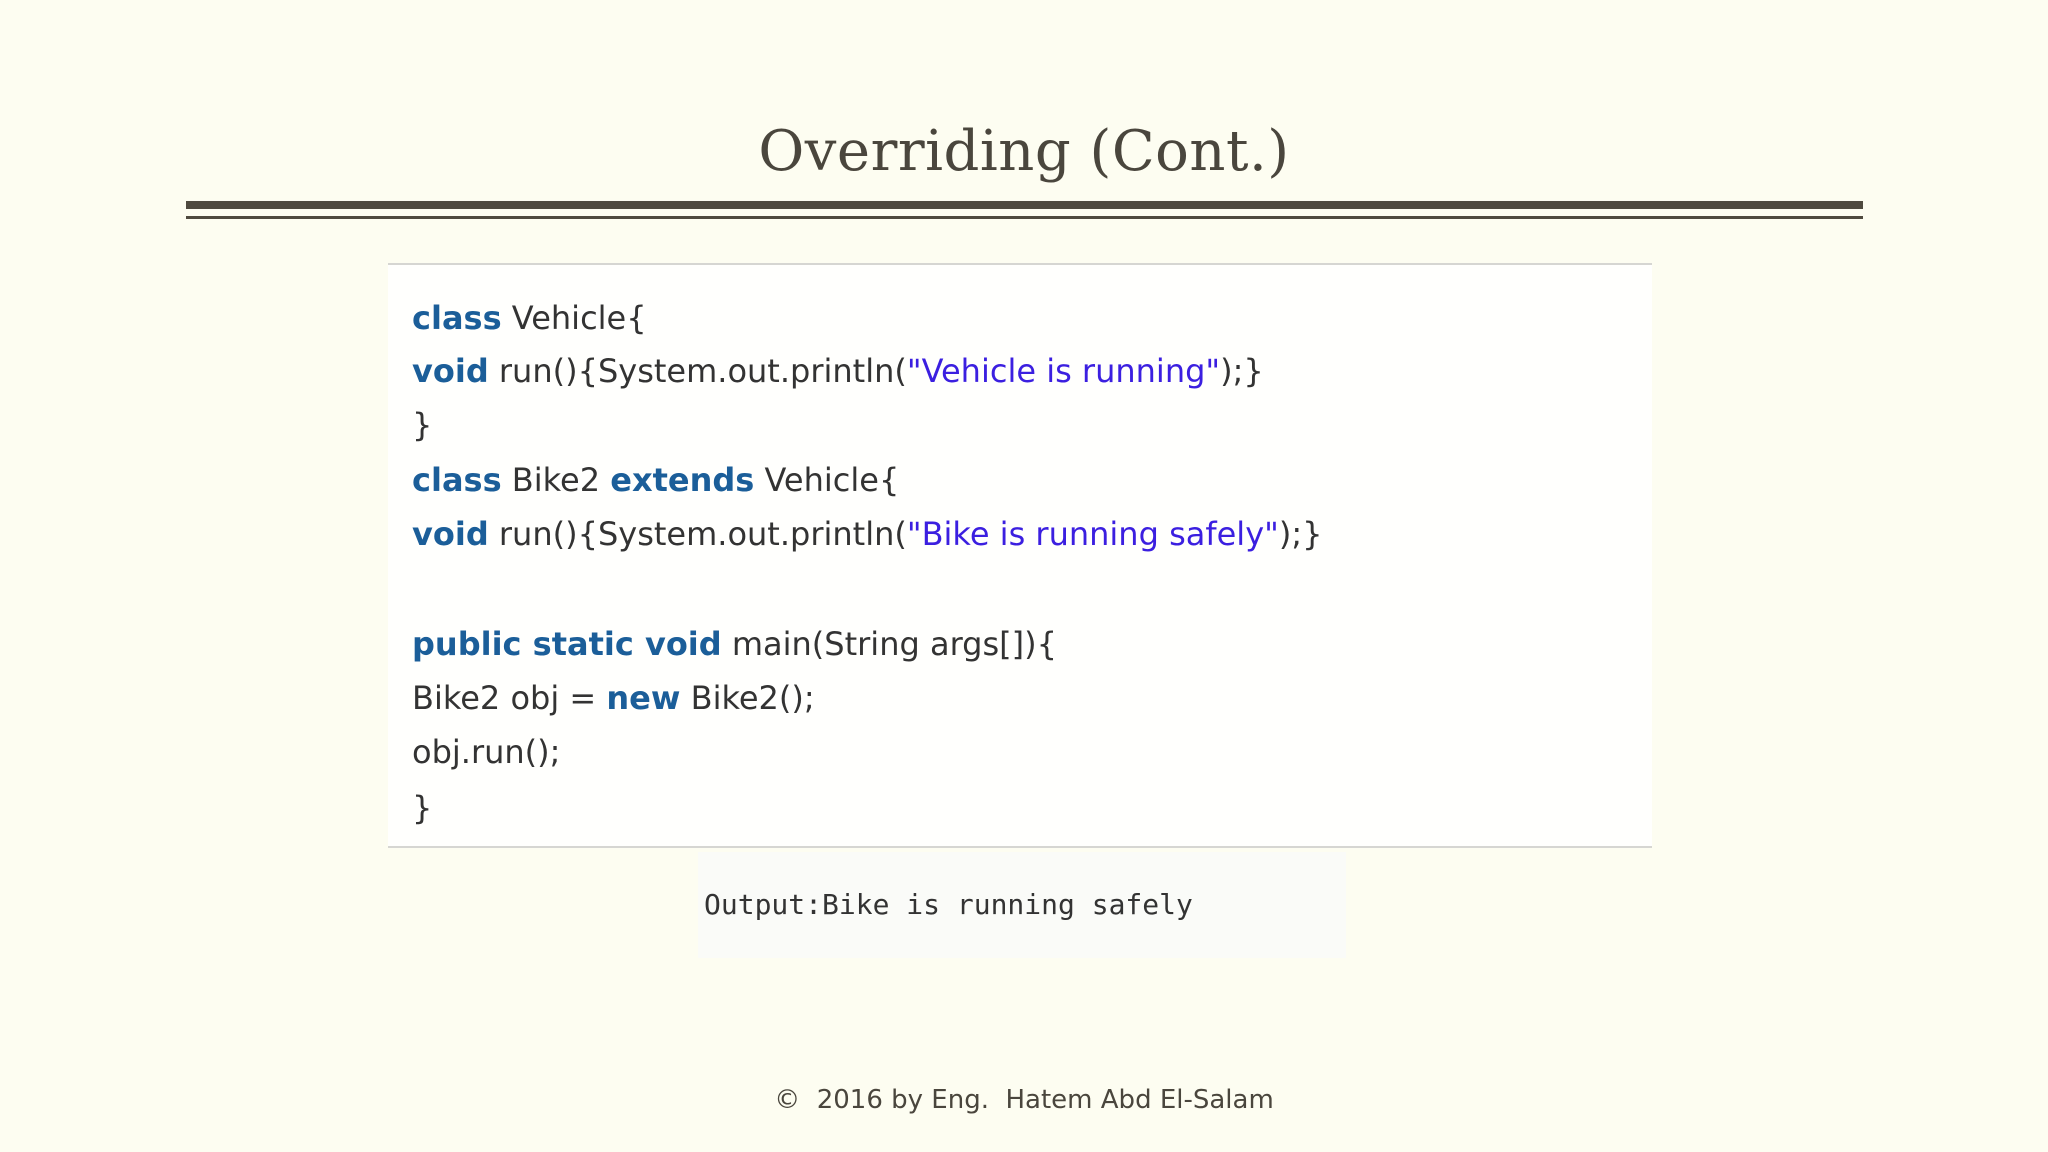 The height and width of the screenshot is (1152, 2048). What do you see at coordinates (422, 808) in the screenshot?
I see `code-line-10: }` at bounding box center [422, 808].